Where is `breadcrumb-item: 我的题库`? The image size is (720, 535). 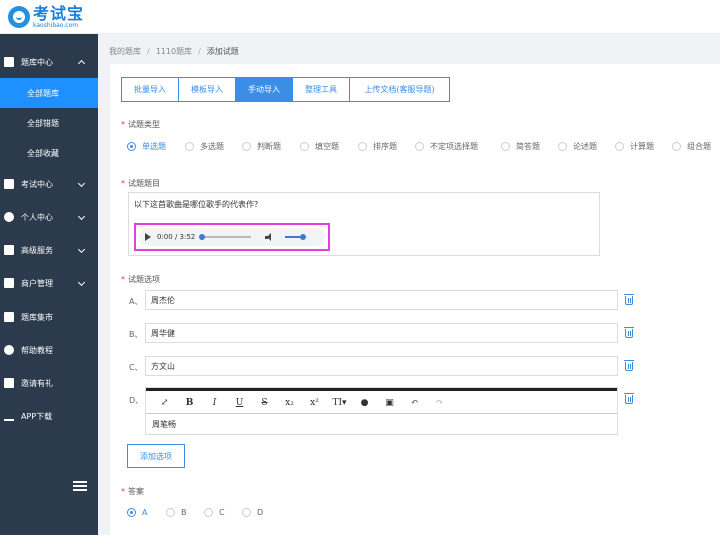 breadcrumb-item: 我的题库 is located at coordinates (125, 51).